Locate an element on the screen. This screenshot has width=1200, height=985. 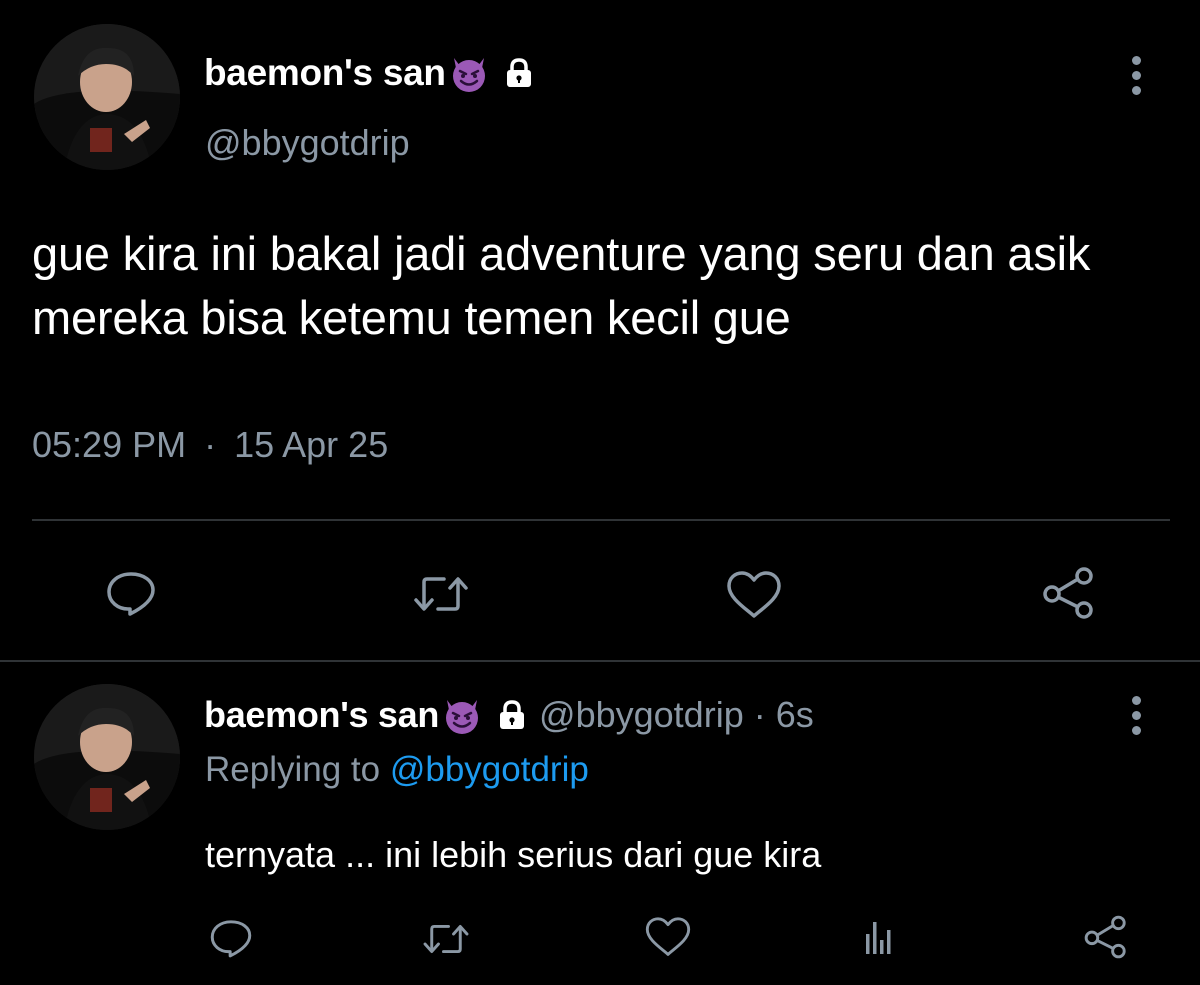
tweet-date: 15 Apr 25 is located at coordinates (311, 444).